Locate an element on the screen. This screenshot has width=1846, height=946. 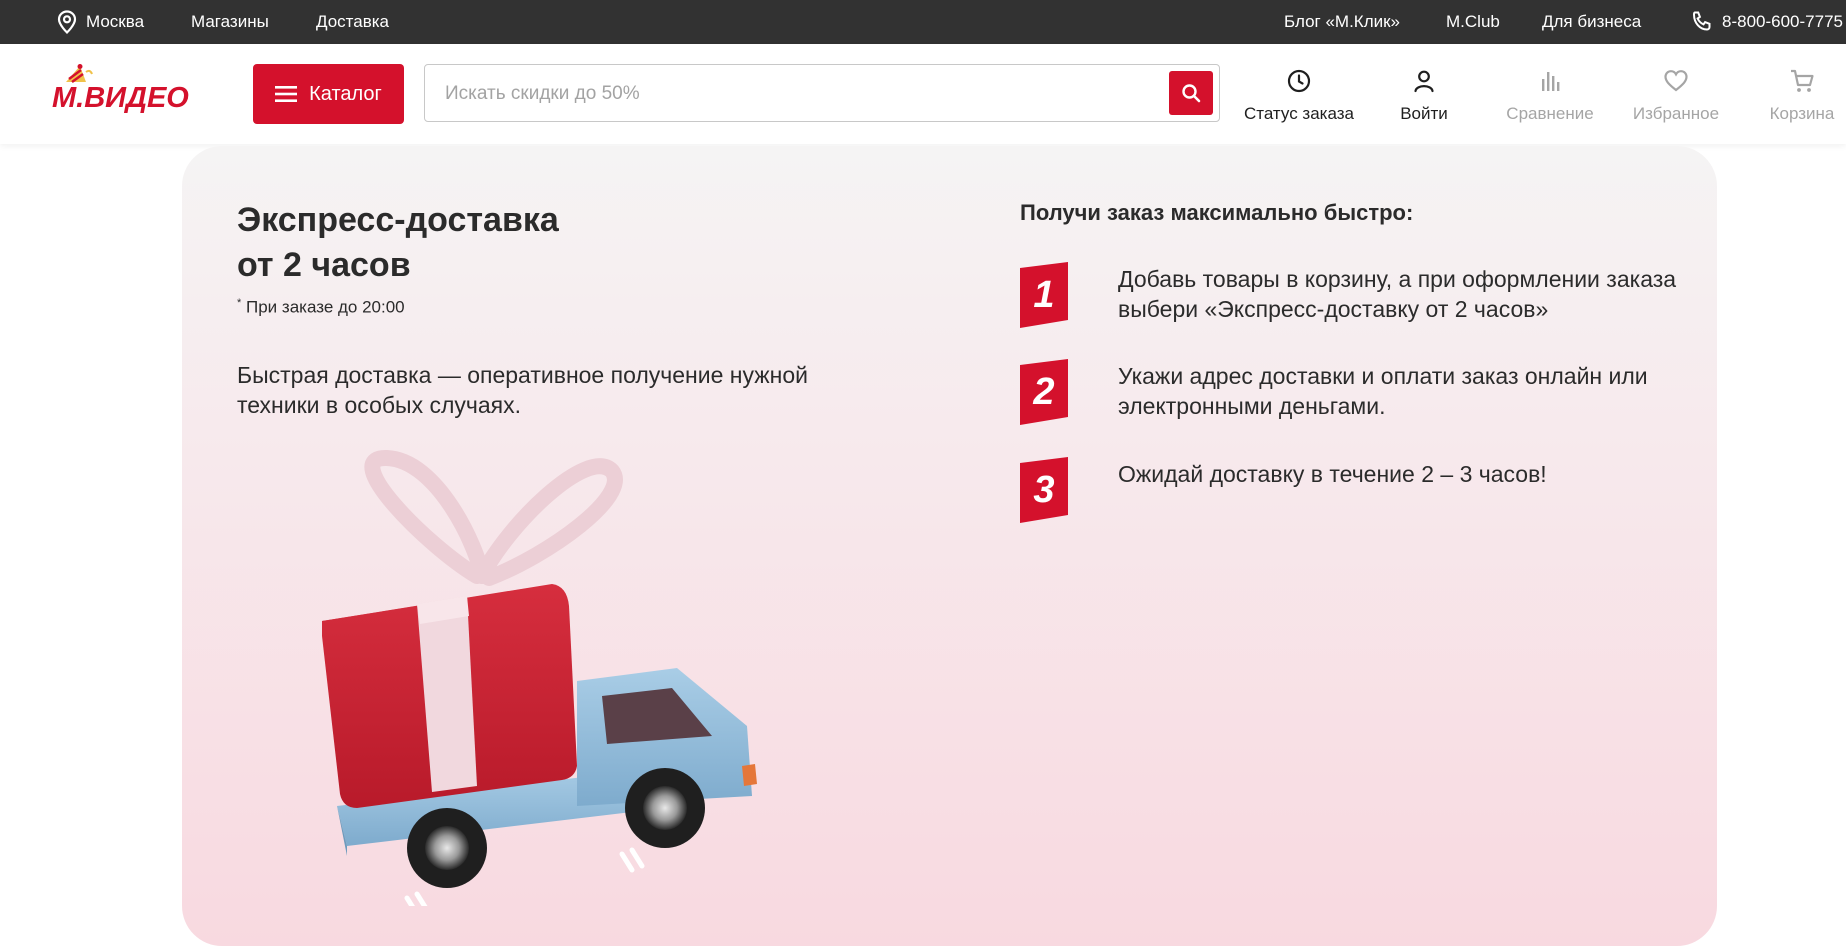
footnote-text: При заказе до 20:00 is located at coordinates (323, 307).